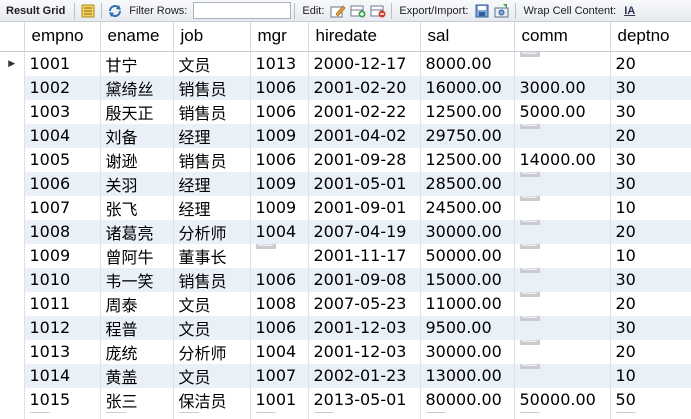 The image size is (691, 419). I want to click on table-row: ▶ 1001 甘宁 文员 1013 2000-12-17 8000.00 NULL 20, so click(345, 63).